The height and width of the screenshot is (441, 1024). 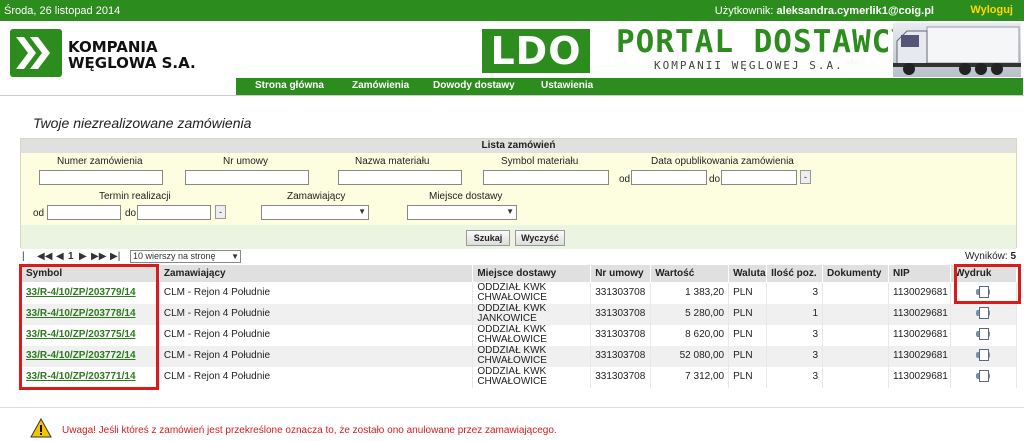 What do you see at coordinates (131, 213) in the screenshot?
I see `deadline-to-label: do` at bounding box center [131, 213].